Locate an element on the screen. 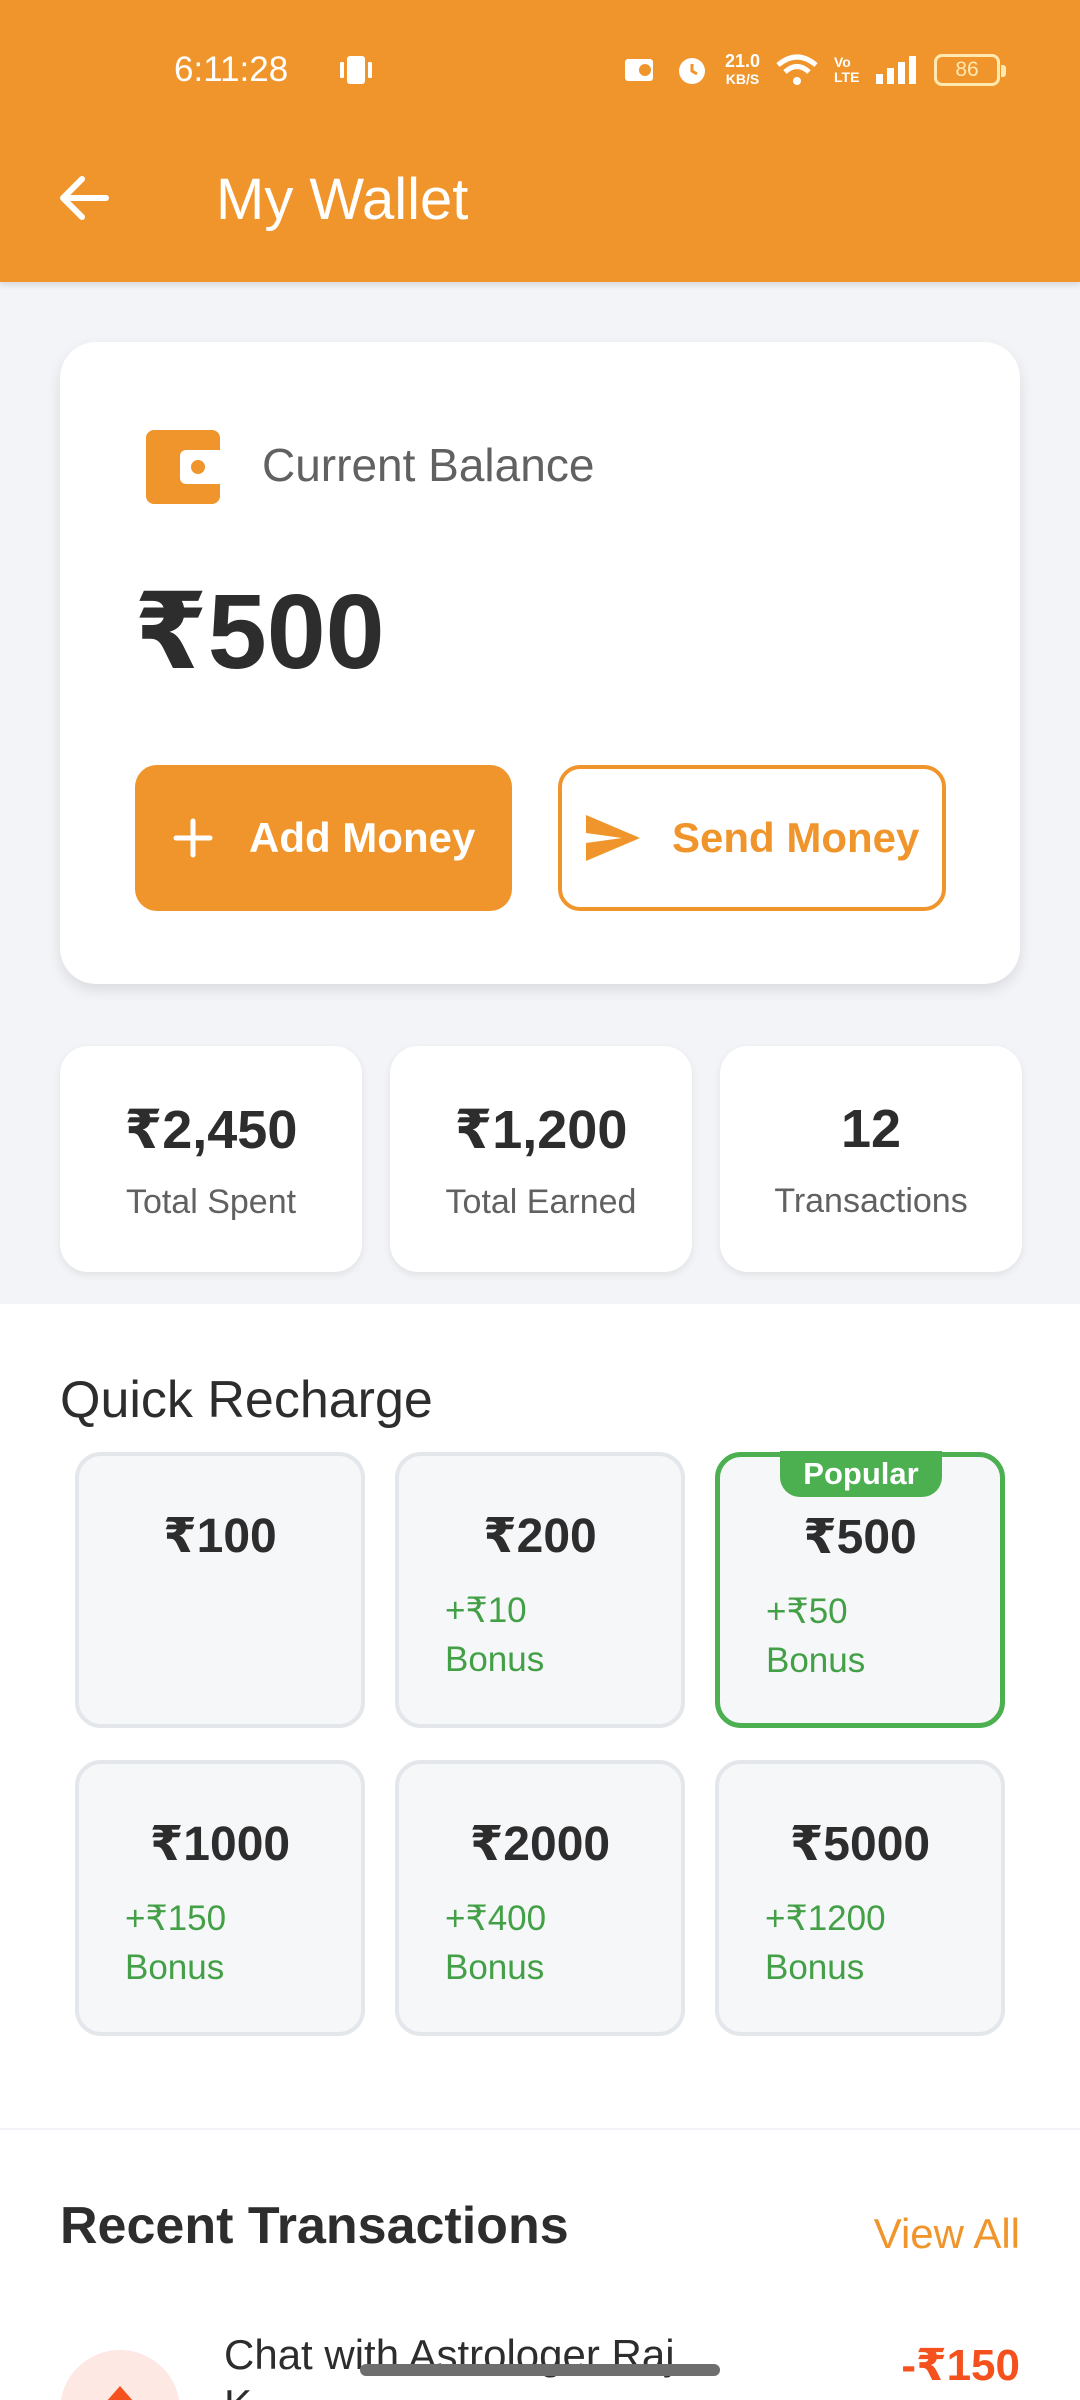  volte-indicator: Vo LTE is located at coordinates (847, 69).